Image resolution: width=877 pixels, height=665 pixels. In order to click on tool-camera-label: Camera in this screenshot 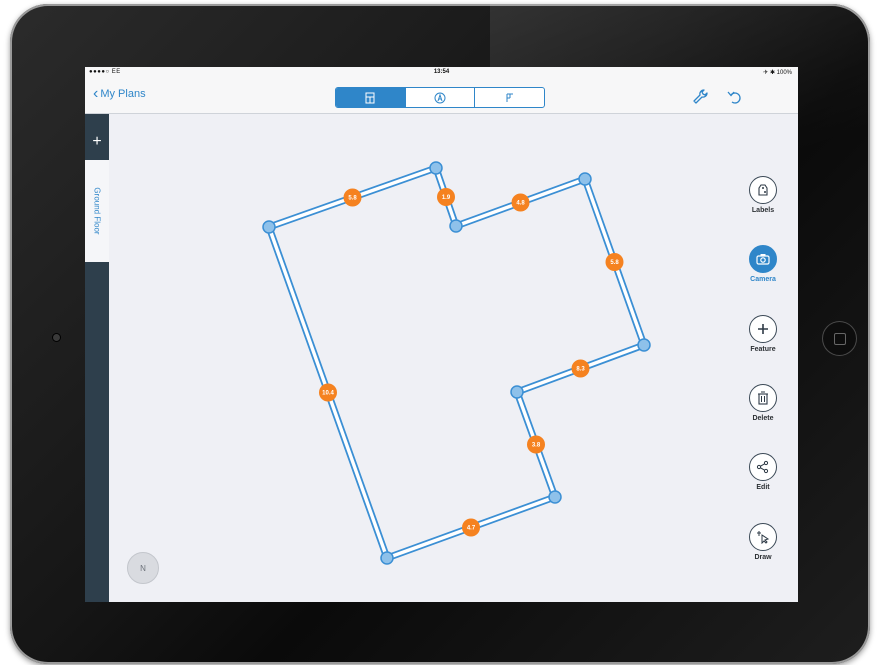, I will do `click(763, 279)`.